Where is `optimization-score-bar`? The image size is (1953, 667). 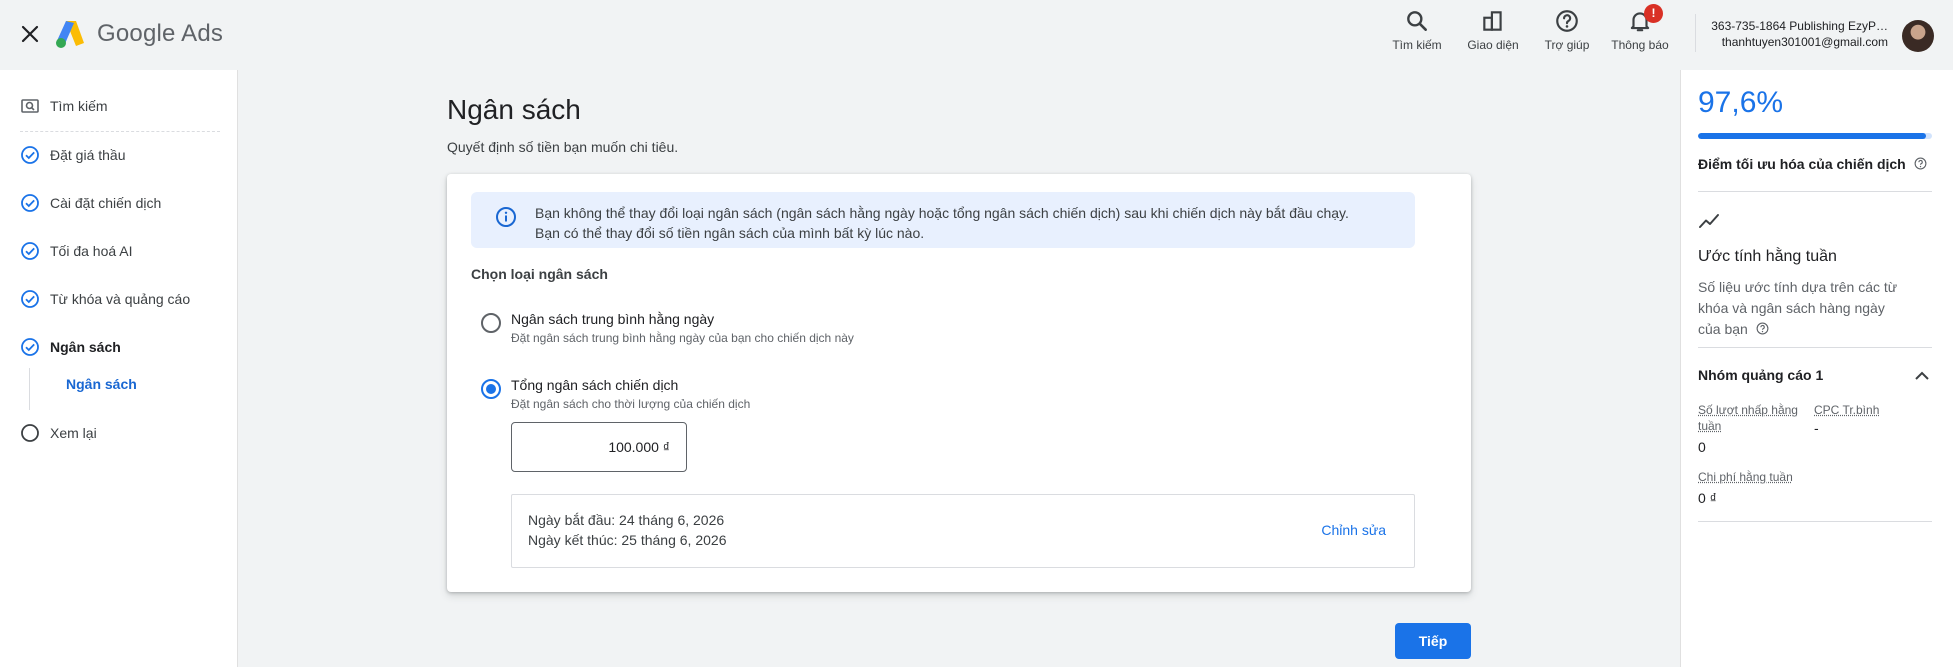
optimization-score-bar is located at coordinates (1815, 136).